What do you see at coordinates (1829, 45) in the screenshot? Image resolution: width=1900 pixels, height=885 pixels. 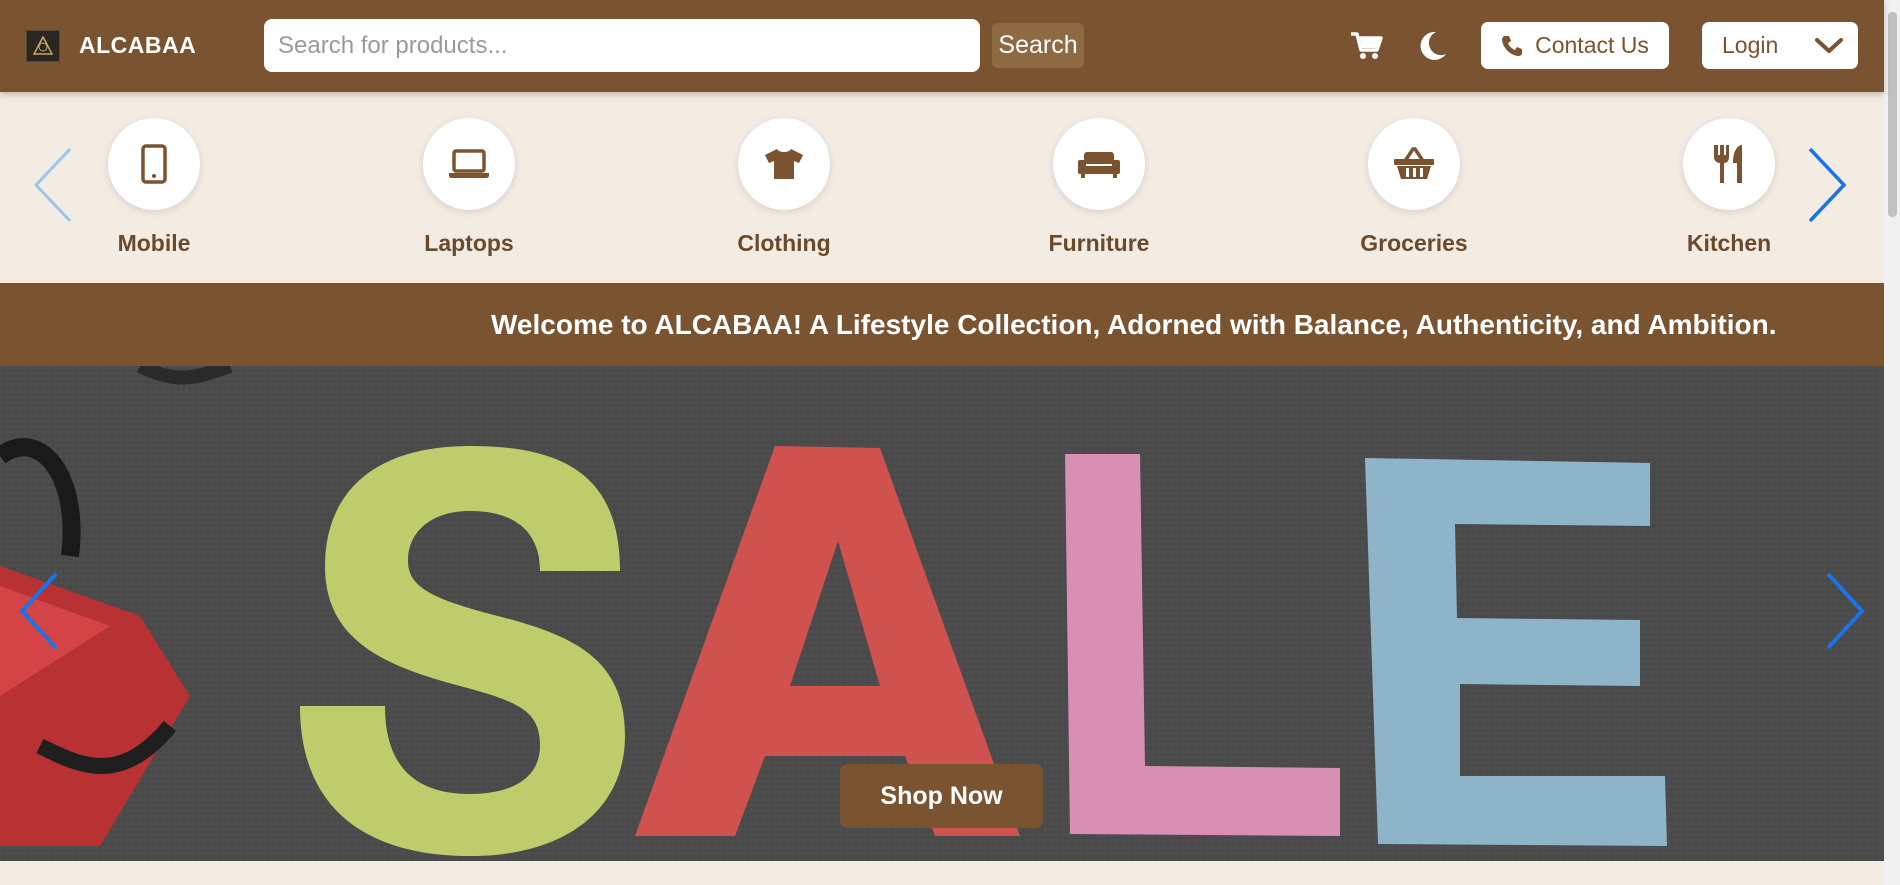 I see `chevron-down-icon` at bounding box center [1829, 45].